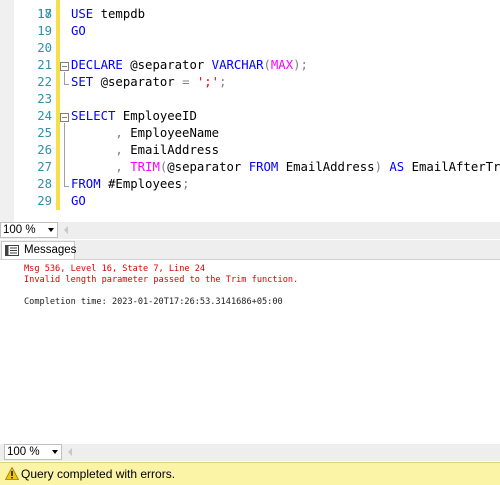  What do you see at coordinates (44, 14) in the screenshot?
I see `line-number: 18` at bounding box center [44, 14].